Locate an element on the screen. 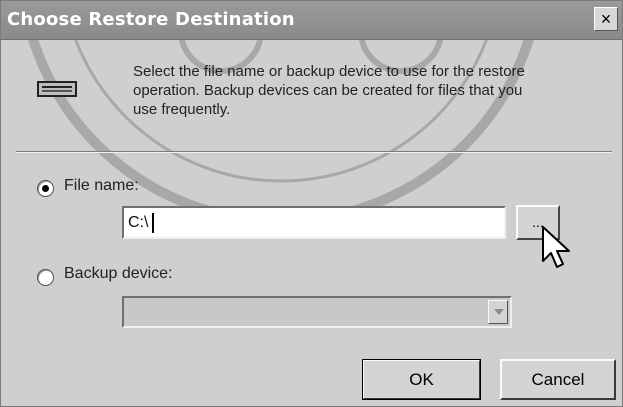 Image resolution: width=623 pixels, height=407 pixels. file-name-value: C:\ is located at coordinates (138, 222).